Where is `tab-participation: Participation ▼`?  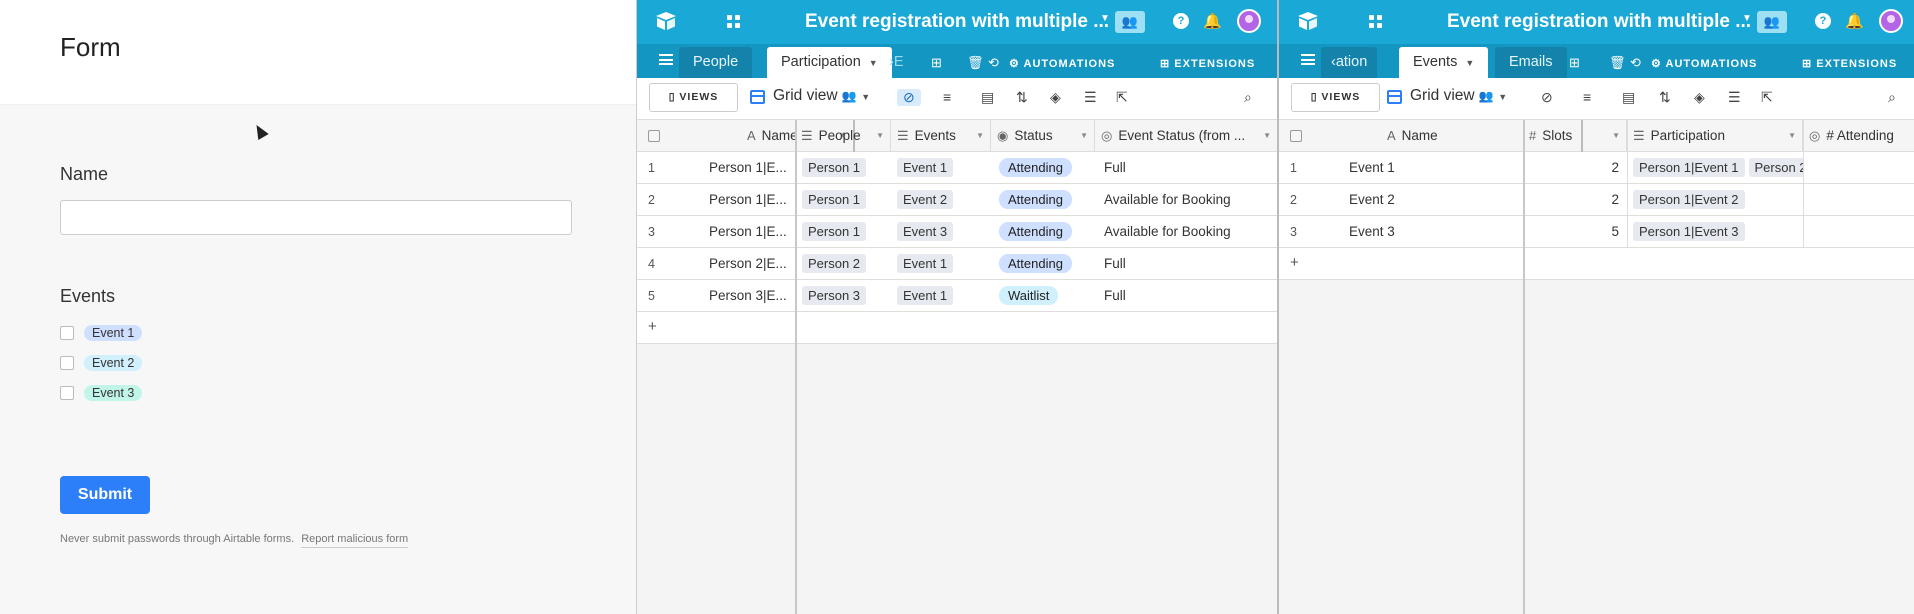
tab-participation: Participation ▼ is located at coordinates (829, 62).